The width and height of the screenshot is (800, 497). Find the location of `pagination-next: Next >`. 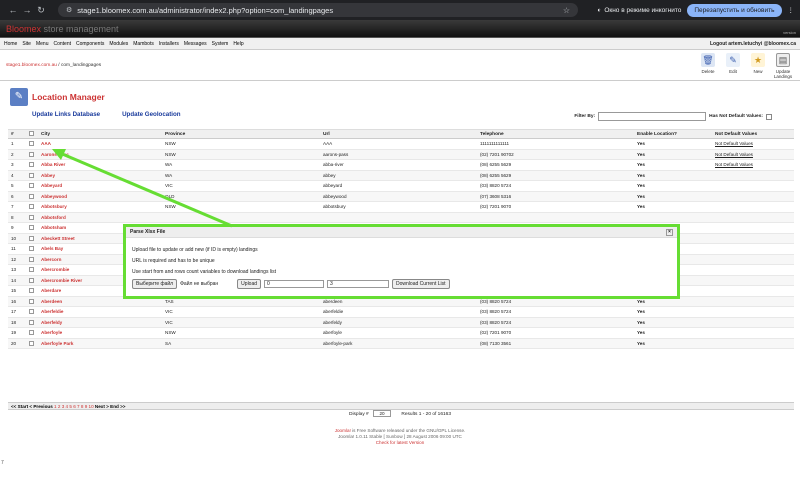

pagination-next: Next > is located at coordinates (102, 406).